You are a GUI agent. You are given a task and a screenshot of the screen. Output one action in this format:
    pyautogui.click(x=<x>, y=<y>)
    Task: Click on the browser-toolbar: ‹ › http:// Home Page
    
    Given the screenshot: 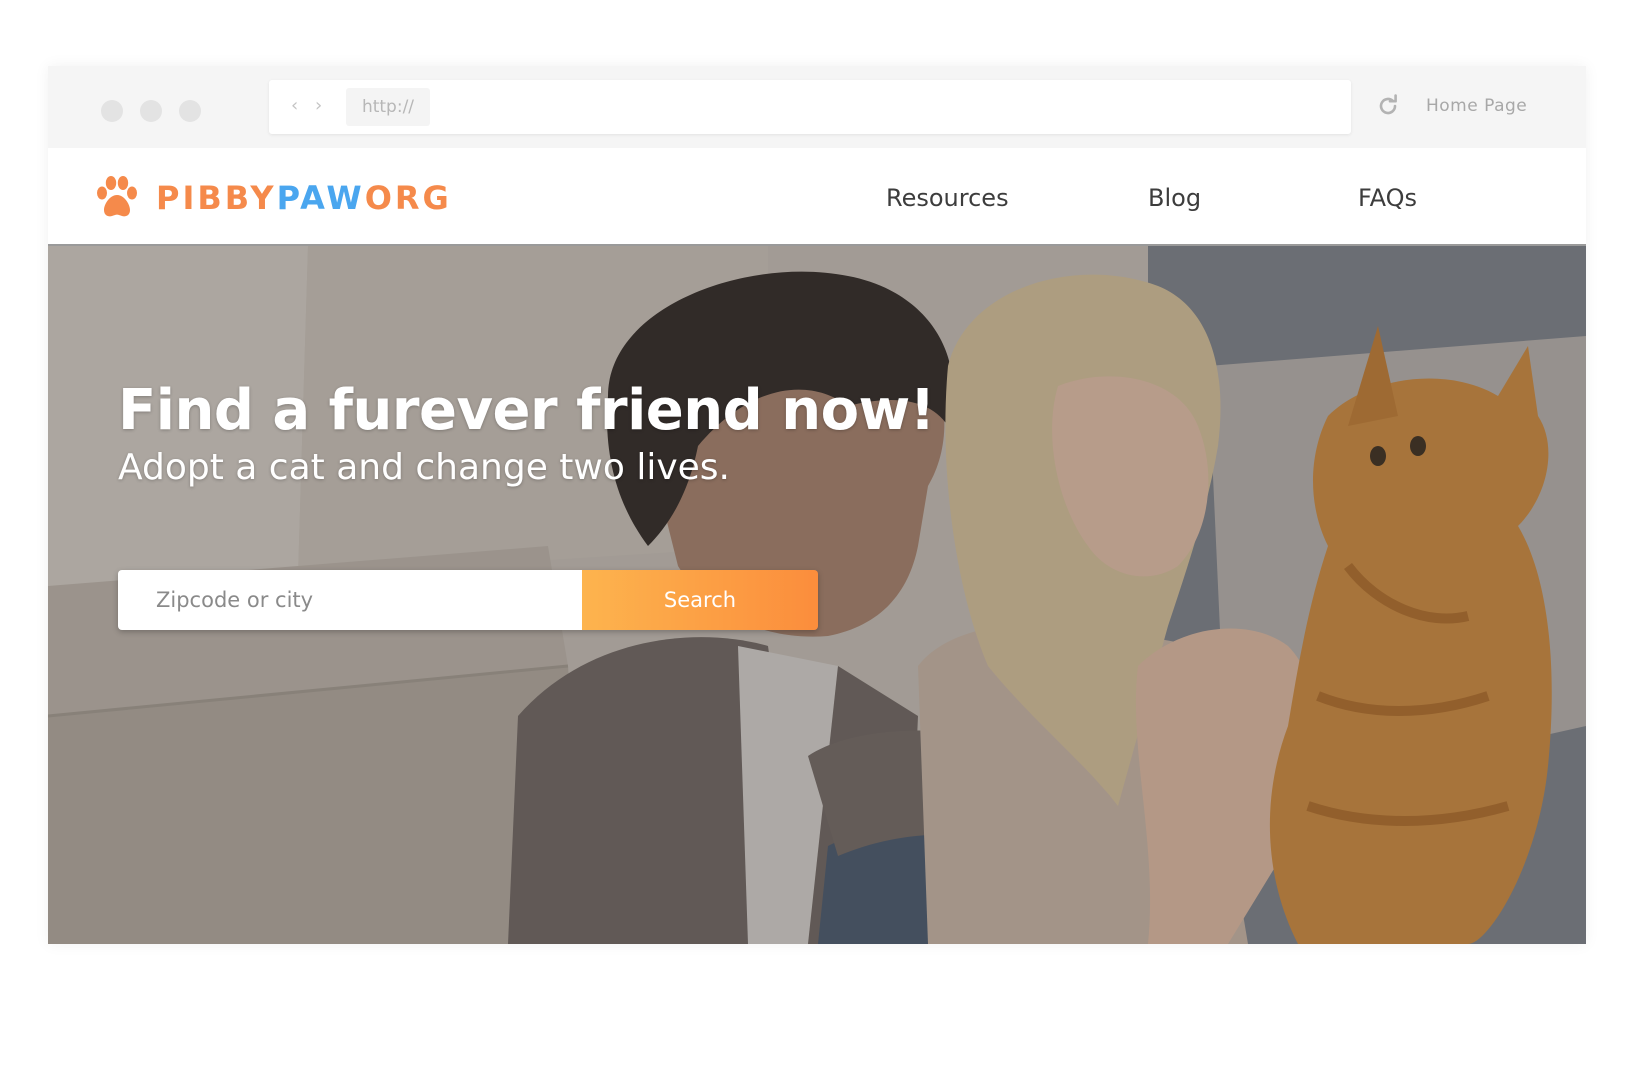 What is the action you would take?
    pyautogui.click(x=817, y=107)
    